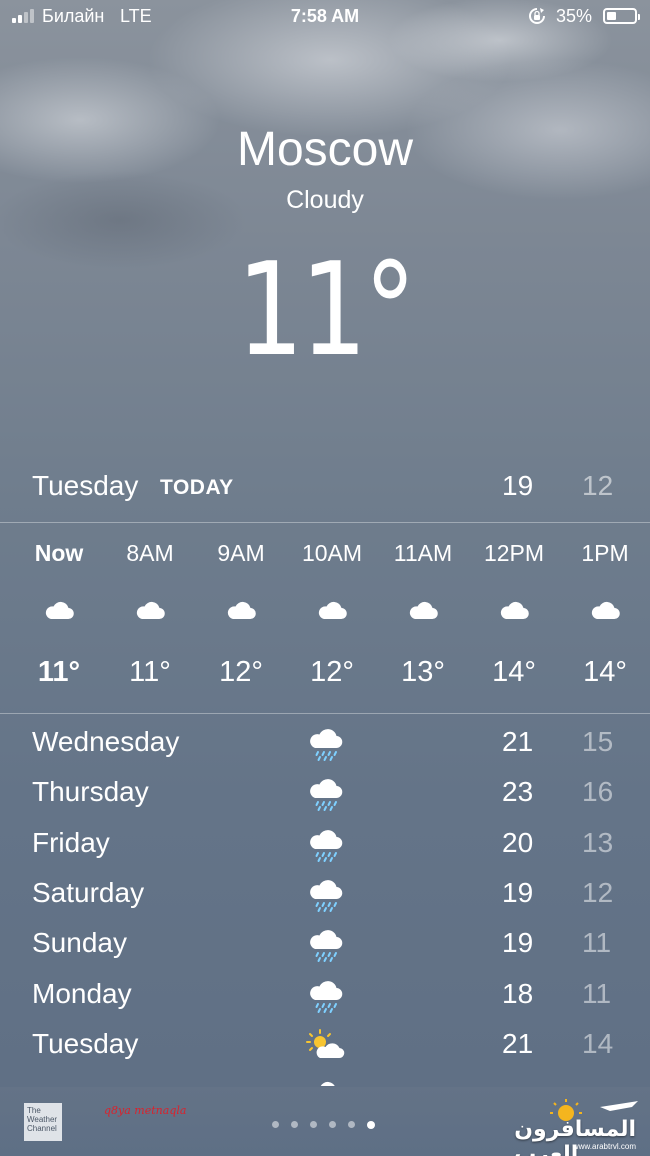 This screenshot has height=1156, width=650. I want to click on day-low-temp: 16, so click(598, 792).